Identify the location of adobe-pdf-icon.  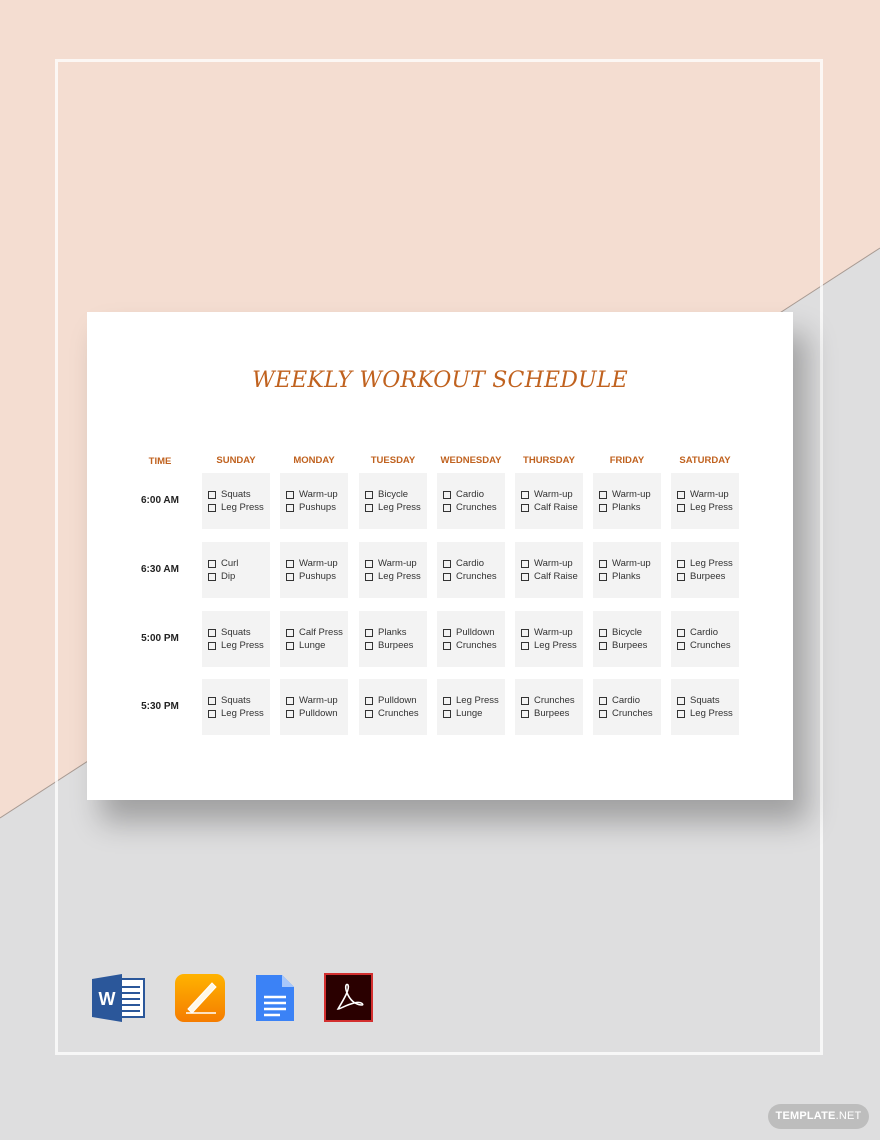
(350, 998).